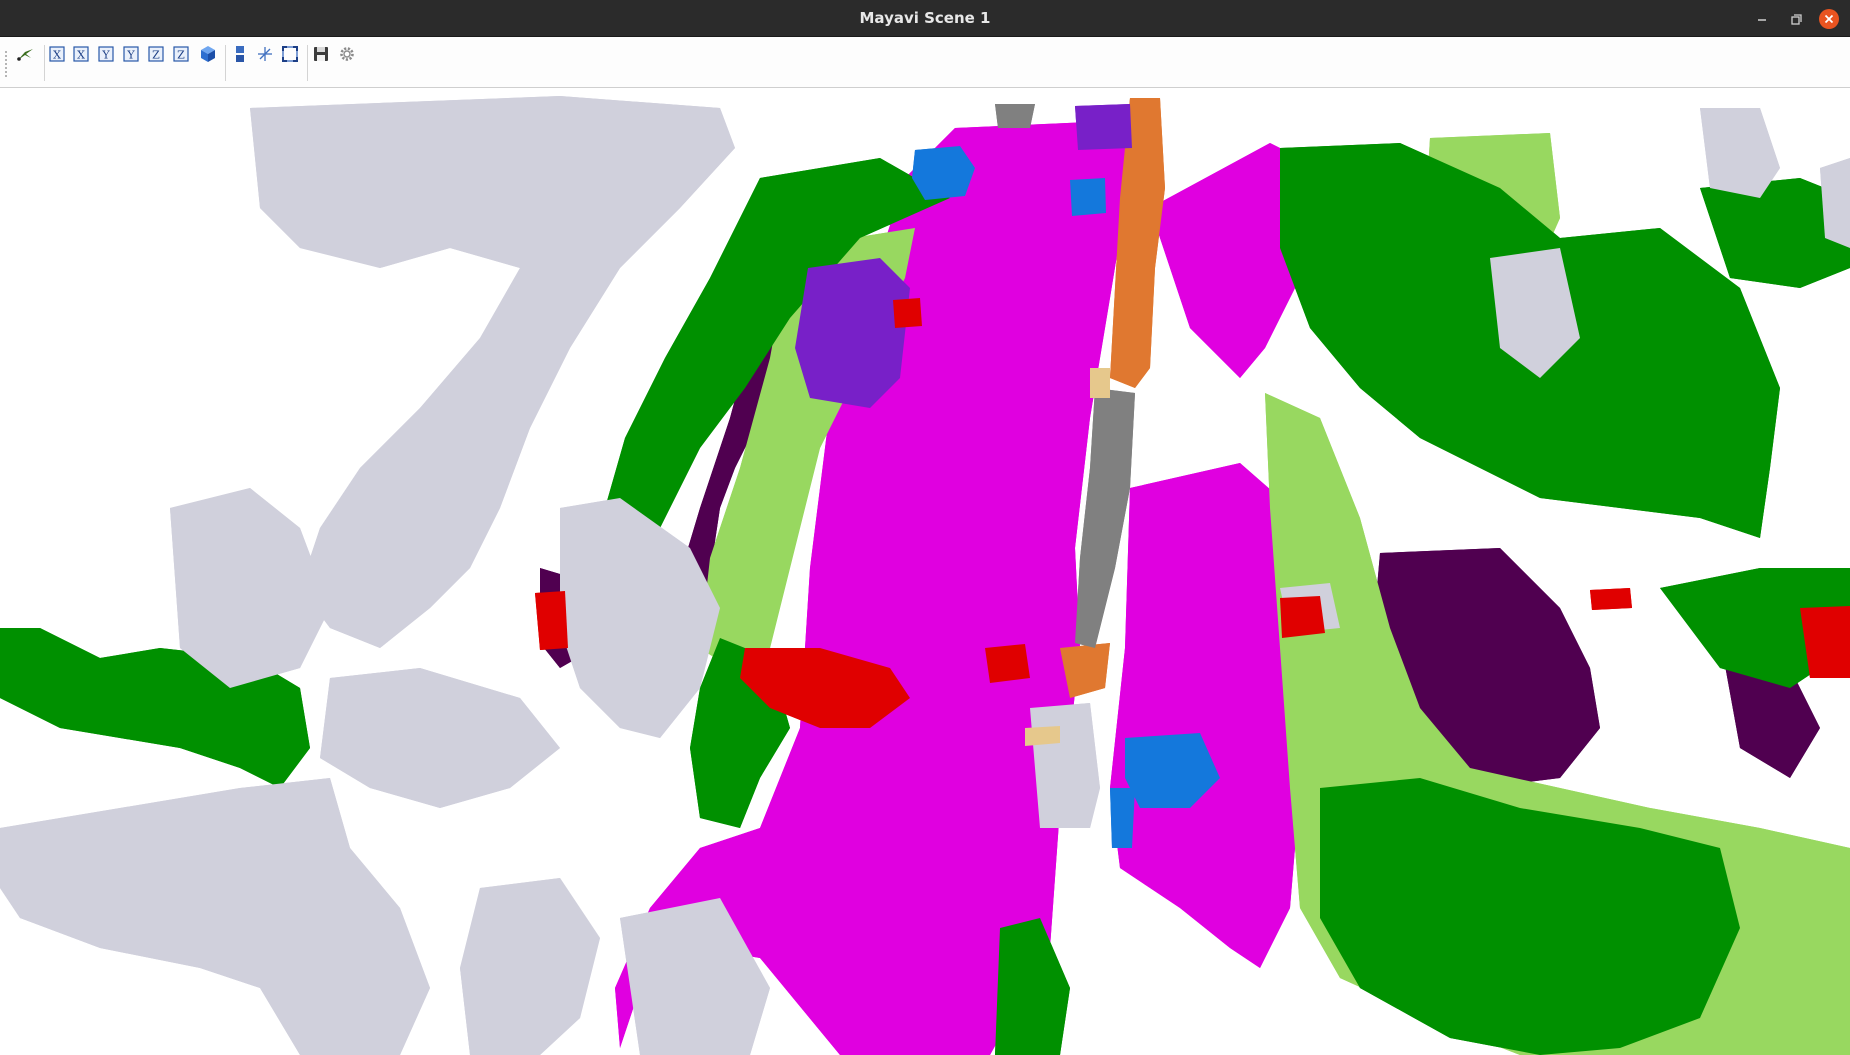 This screenshot has height=1055, width=1850. I want to click on configure-scene-button, so click(347, 54).